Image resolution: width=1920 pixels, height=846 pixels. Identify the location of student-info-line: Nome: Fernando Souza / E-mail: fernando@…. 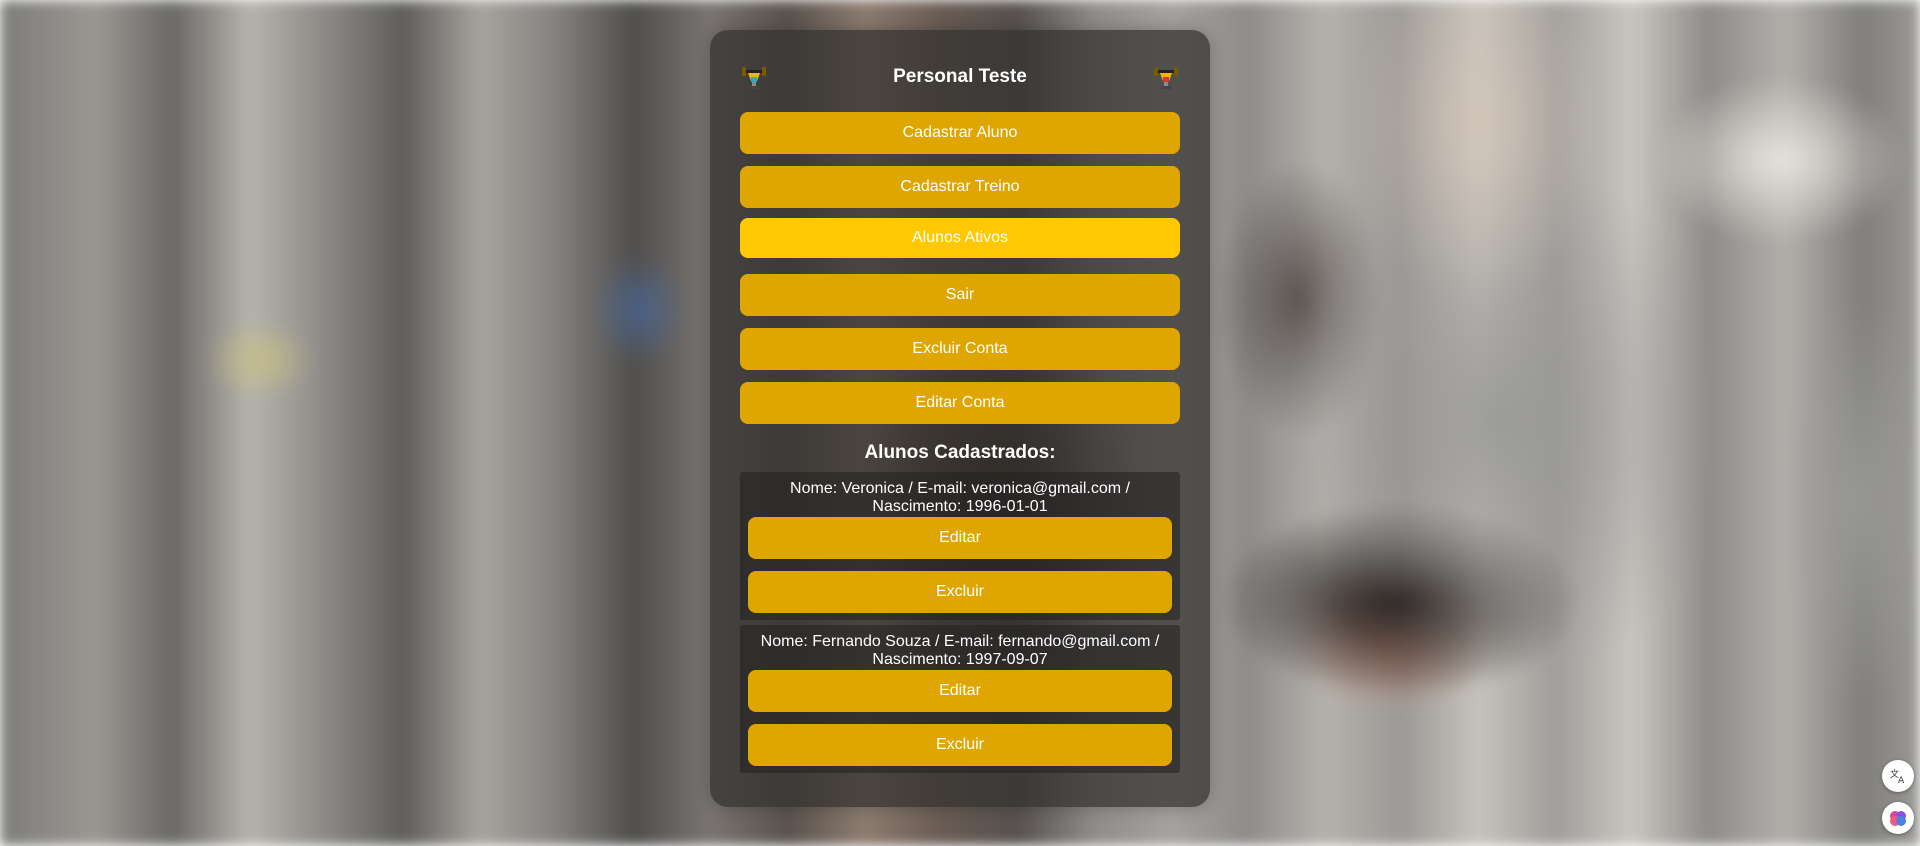
(960, 641).